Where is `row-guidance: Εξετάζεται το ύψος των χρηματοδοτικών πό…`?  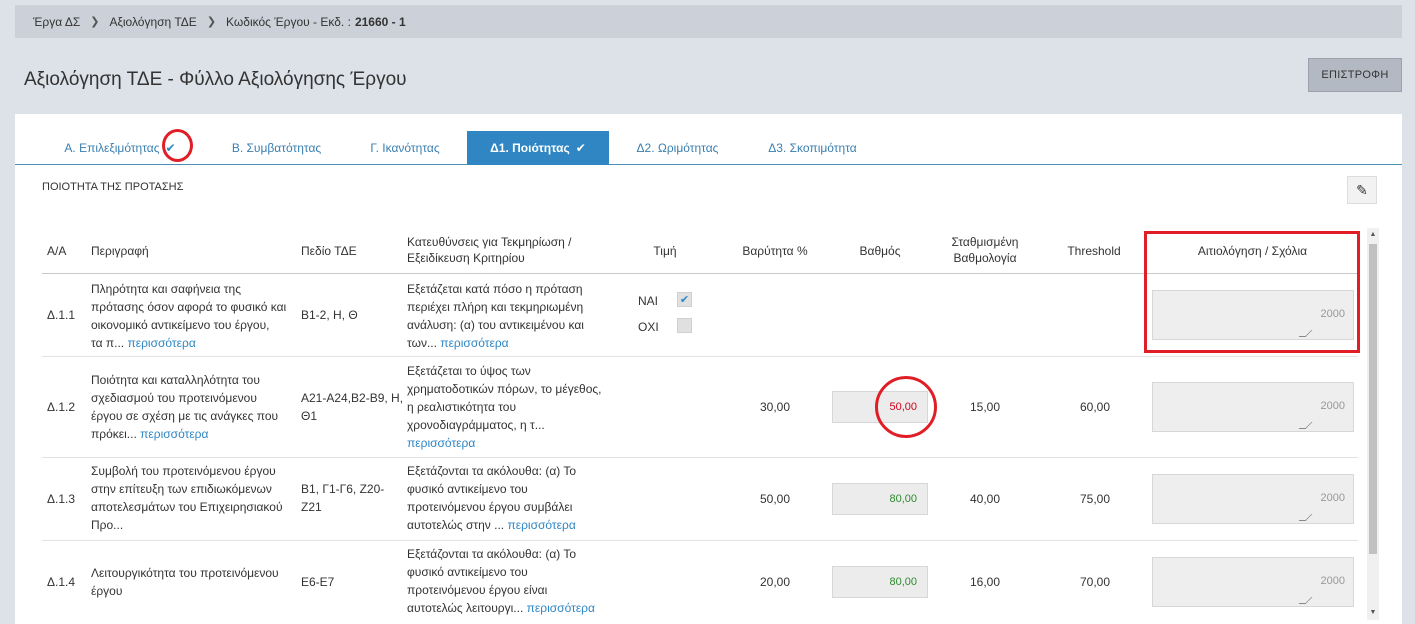 row-guidance: Εξετάζεται το ύψος των χρηματοδοτικών πό… is located at coordinates (512, 407).